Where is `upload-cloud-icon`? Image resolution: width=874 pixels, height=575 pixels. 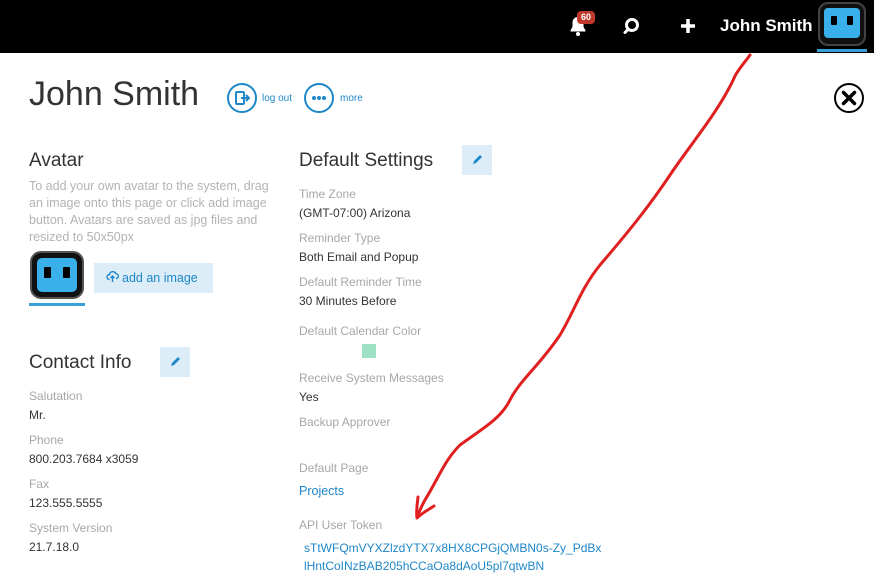 upload-cloud-icon is located at coordinates (112, 279).